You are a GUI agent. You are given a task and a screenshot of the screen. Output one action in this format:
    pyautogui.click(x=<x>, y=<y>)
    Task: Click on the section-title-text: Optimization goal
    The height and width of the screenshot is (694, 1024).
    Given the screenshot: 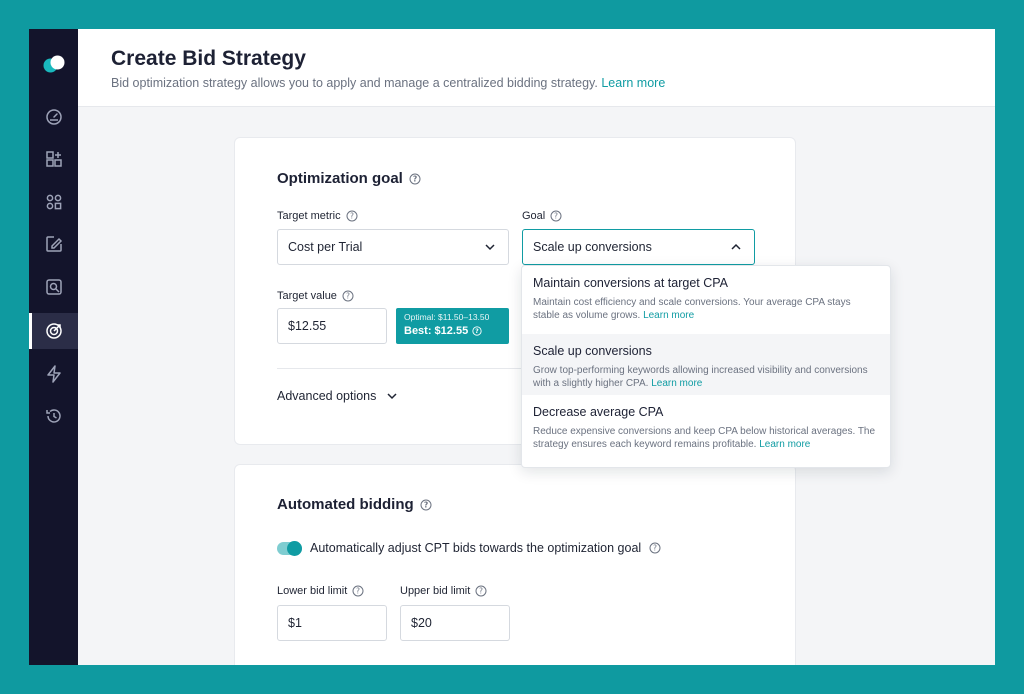 What is the action you would take?
    pyautogui.click(x=340, y=178)
    